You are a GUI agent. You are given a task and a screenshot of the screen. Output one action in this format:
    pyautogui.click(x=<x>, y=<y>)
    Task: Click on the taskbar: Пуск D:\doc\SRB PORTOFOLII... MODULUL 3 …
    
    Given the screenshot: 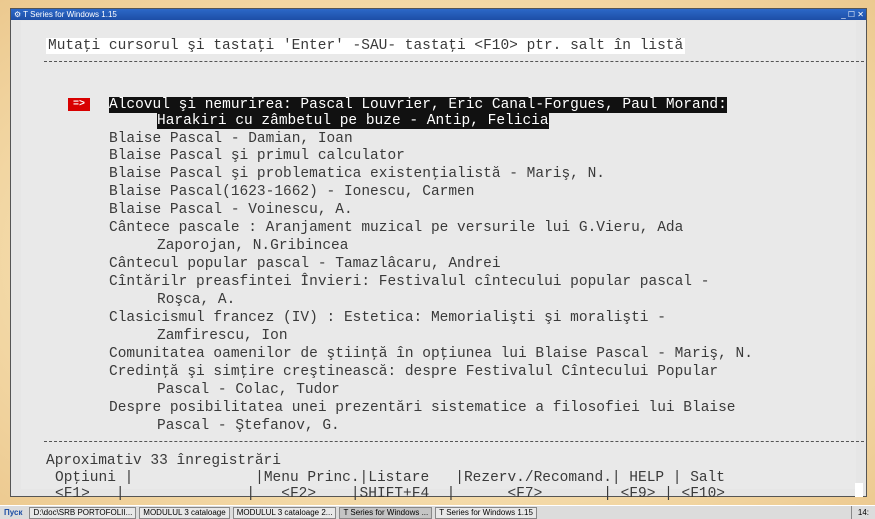 What is the action you would take?
    pyautogui.click(x=437, y=512)
    